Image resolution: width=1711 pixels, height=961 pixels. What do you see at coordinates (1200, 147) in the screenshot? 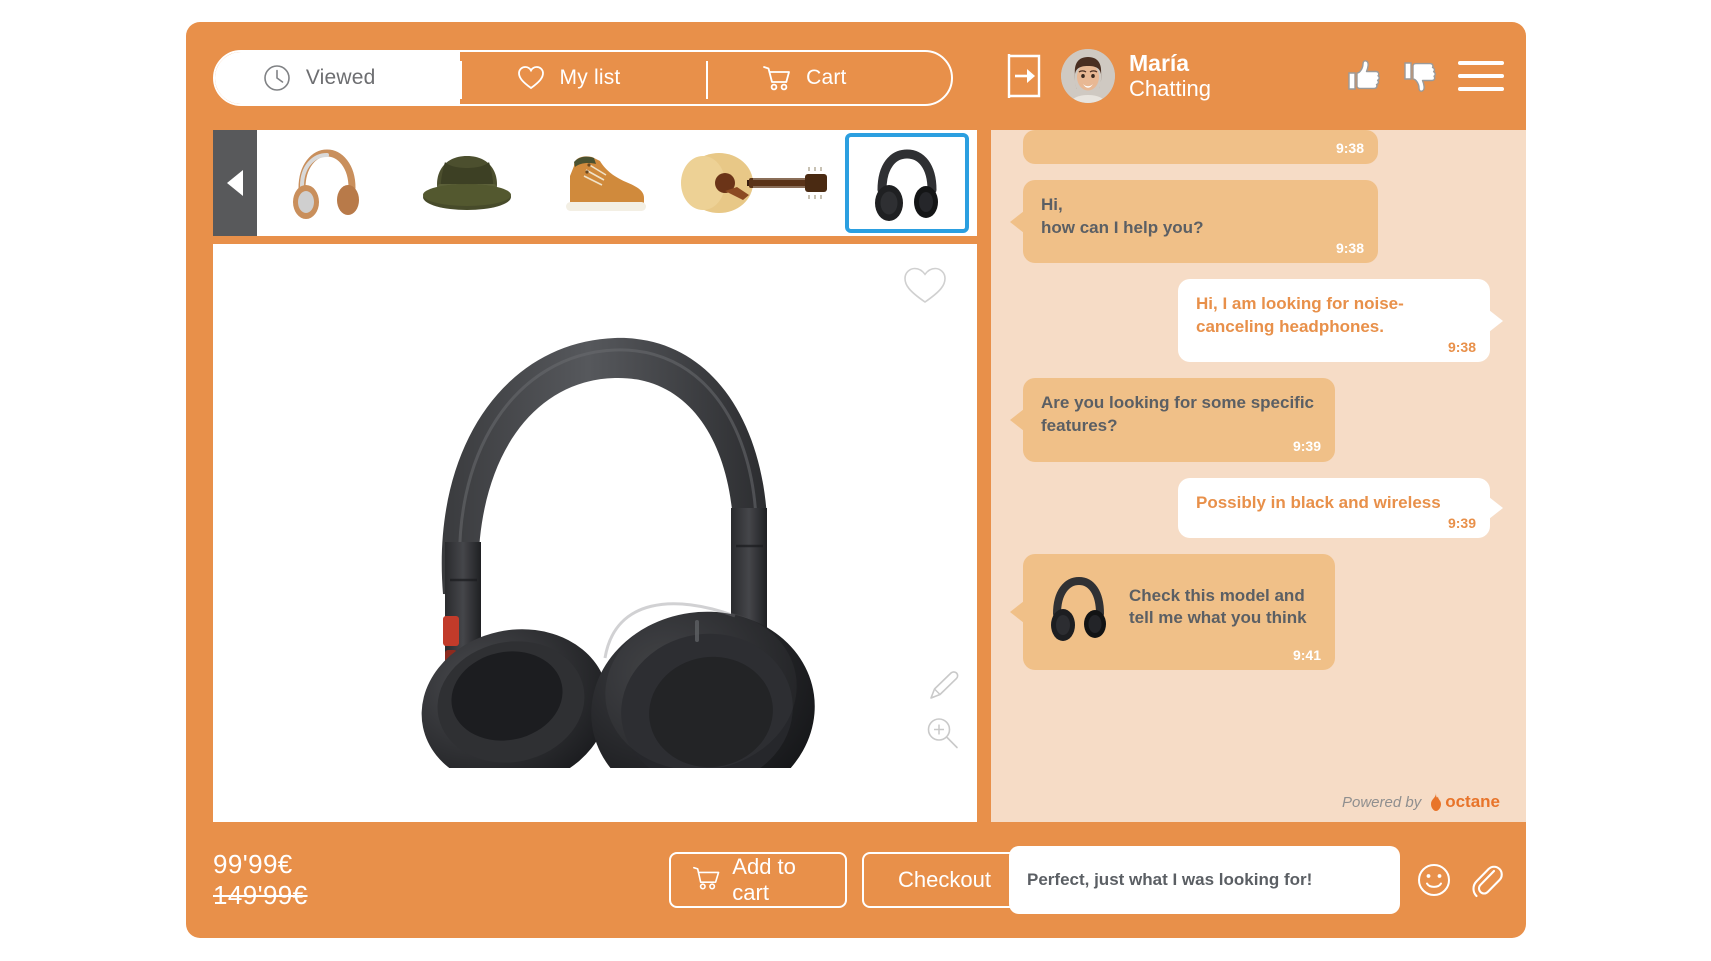
I see `chat-bubble: 9:38` at bounding box center [1200, 147].